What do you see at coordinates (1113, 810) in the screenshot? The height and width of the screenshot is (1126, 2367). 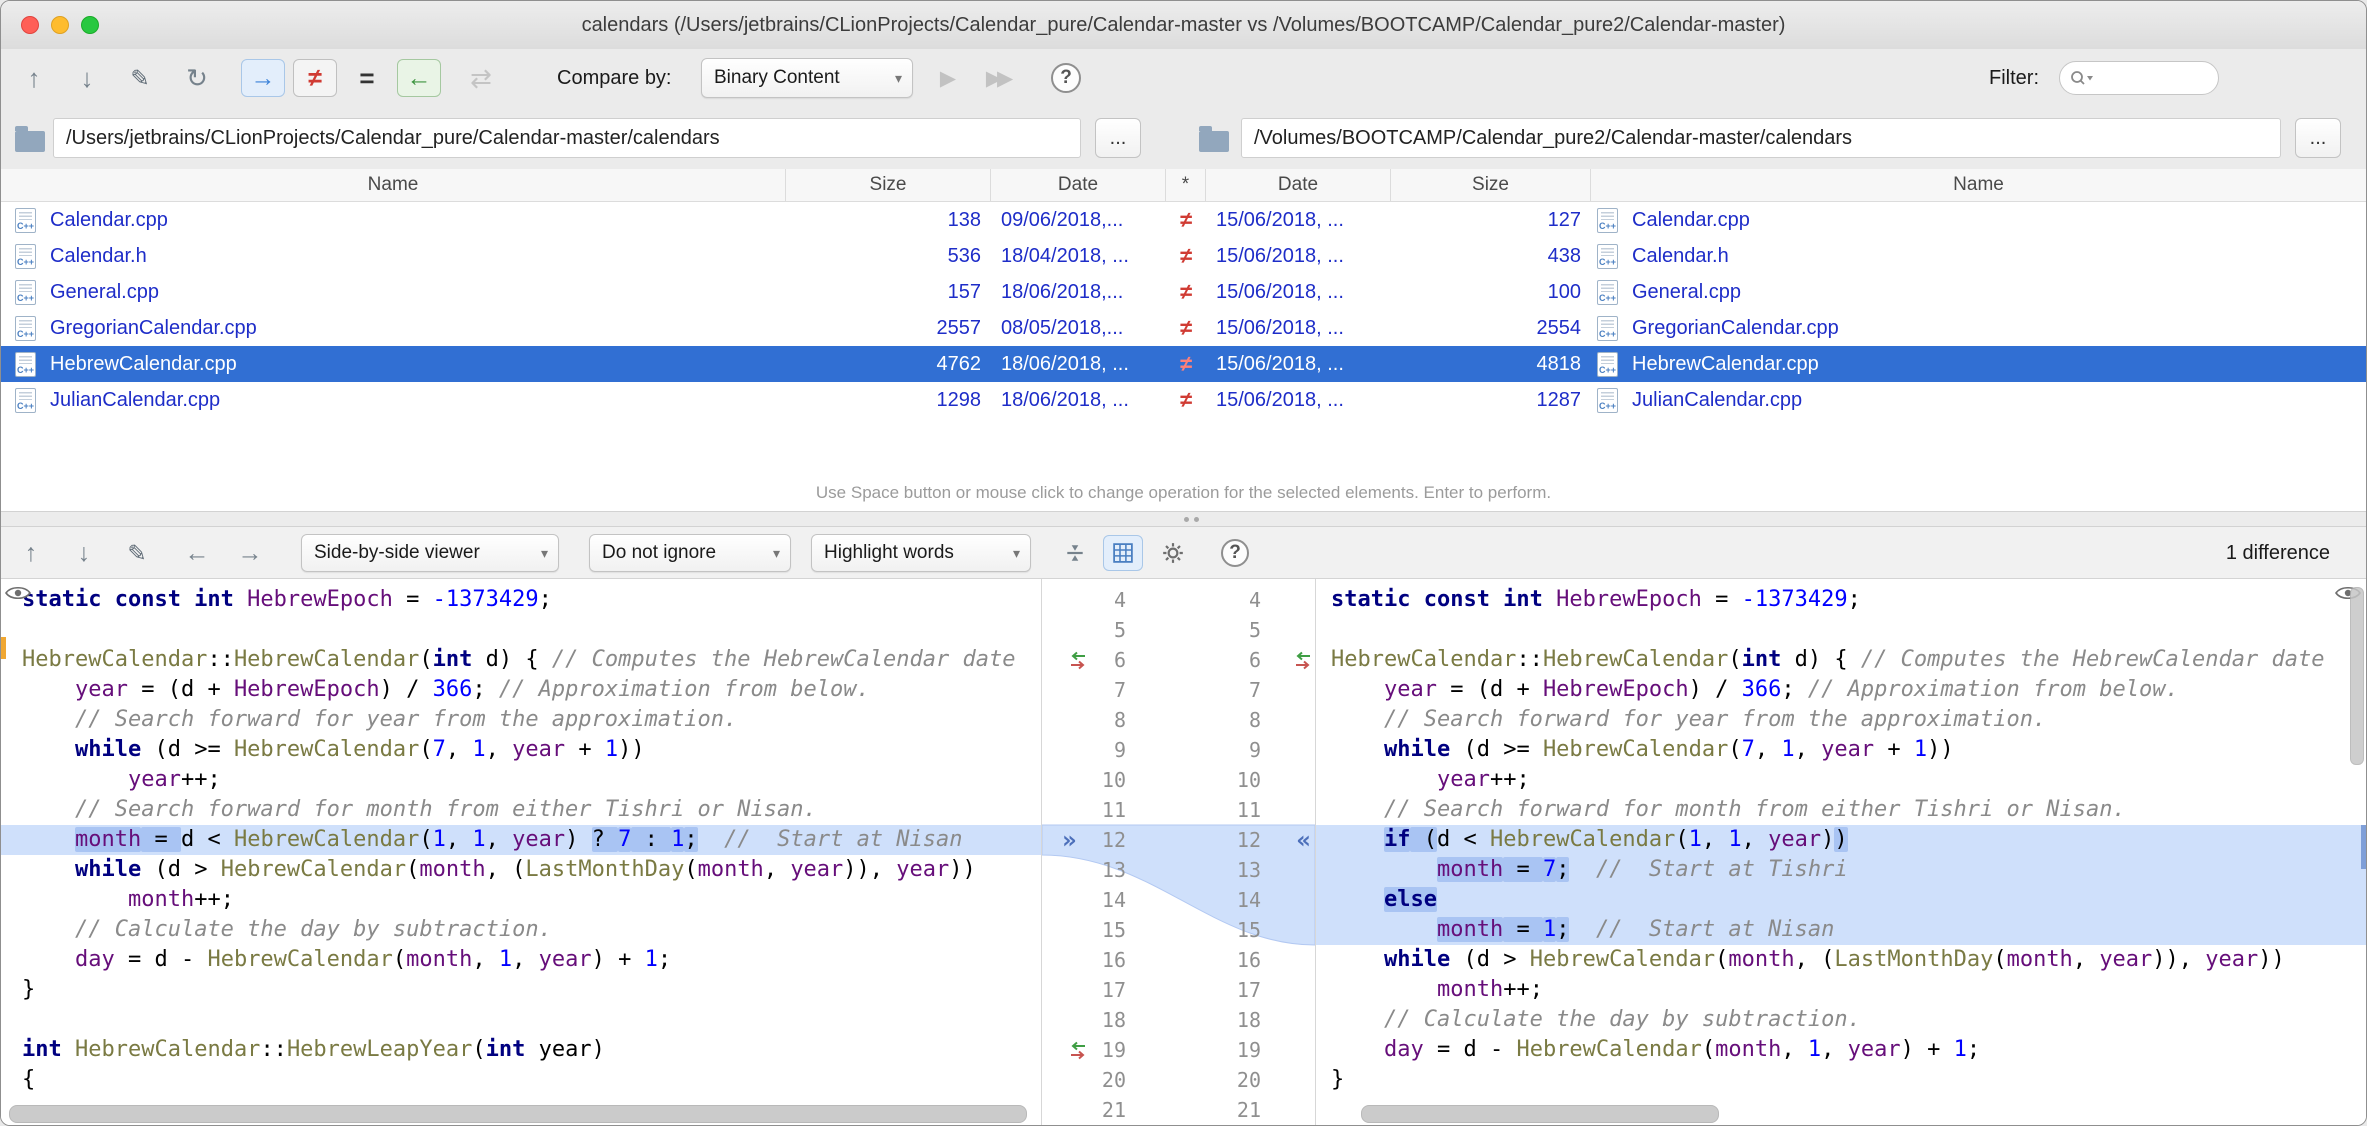 I see `left-line-number: 11` at bounding box center [1113, 810].